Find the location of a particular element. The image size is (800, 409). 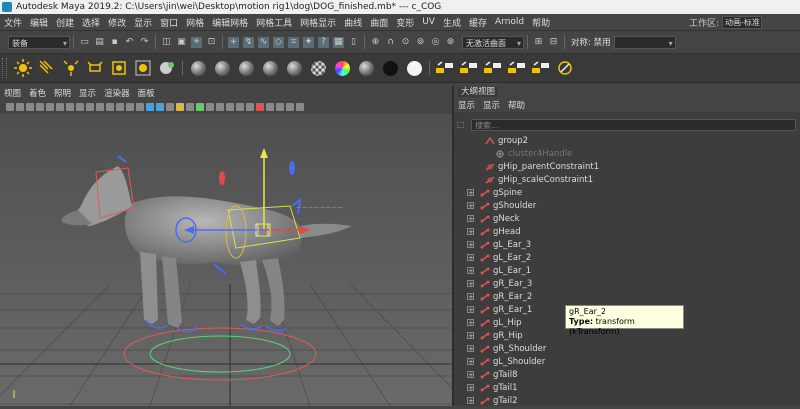

smooth-shade-icon is located at coordinates (150, 107).